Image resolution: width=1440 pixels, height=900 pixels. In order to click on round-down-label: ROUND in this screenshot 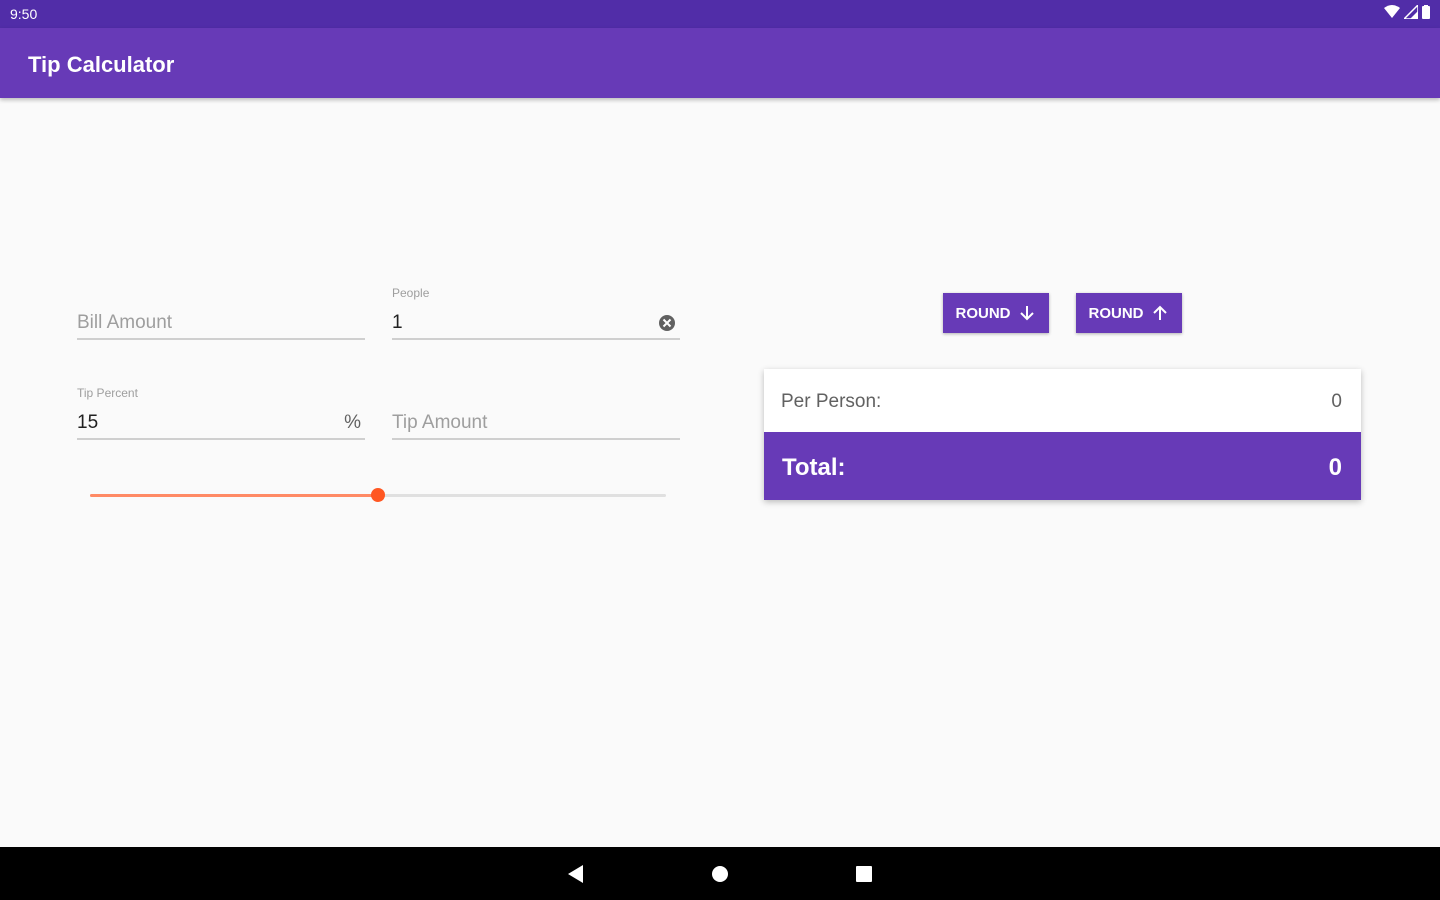, I will do `click(983, 313)`.